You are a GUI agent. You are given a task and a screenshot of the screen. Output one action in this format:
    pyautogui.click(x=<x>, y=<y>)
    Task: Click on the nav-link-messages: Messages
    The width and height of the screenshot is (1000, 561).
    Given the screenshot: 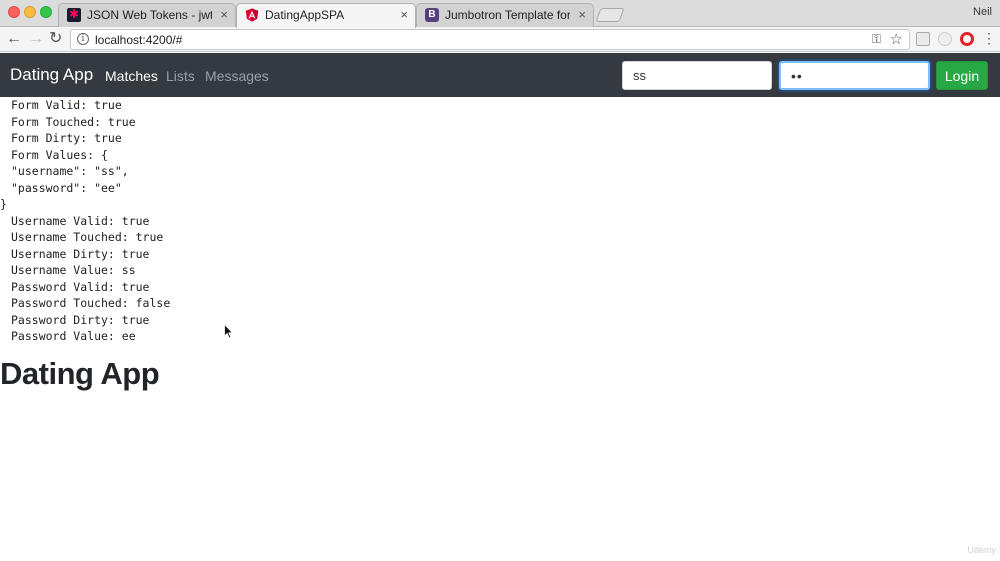 What is the action you would take?
    pyautogui.click(x=237, y=76)
    